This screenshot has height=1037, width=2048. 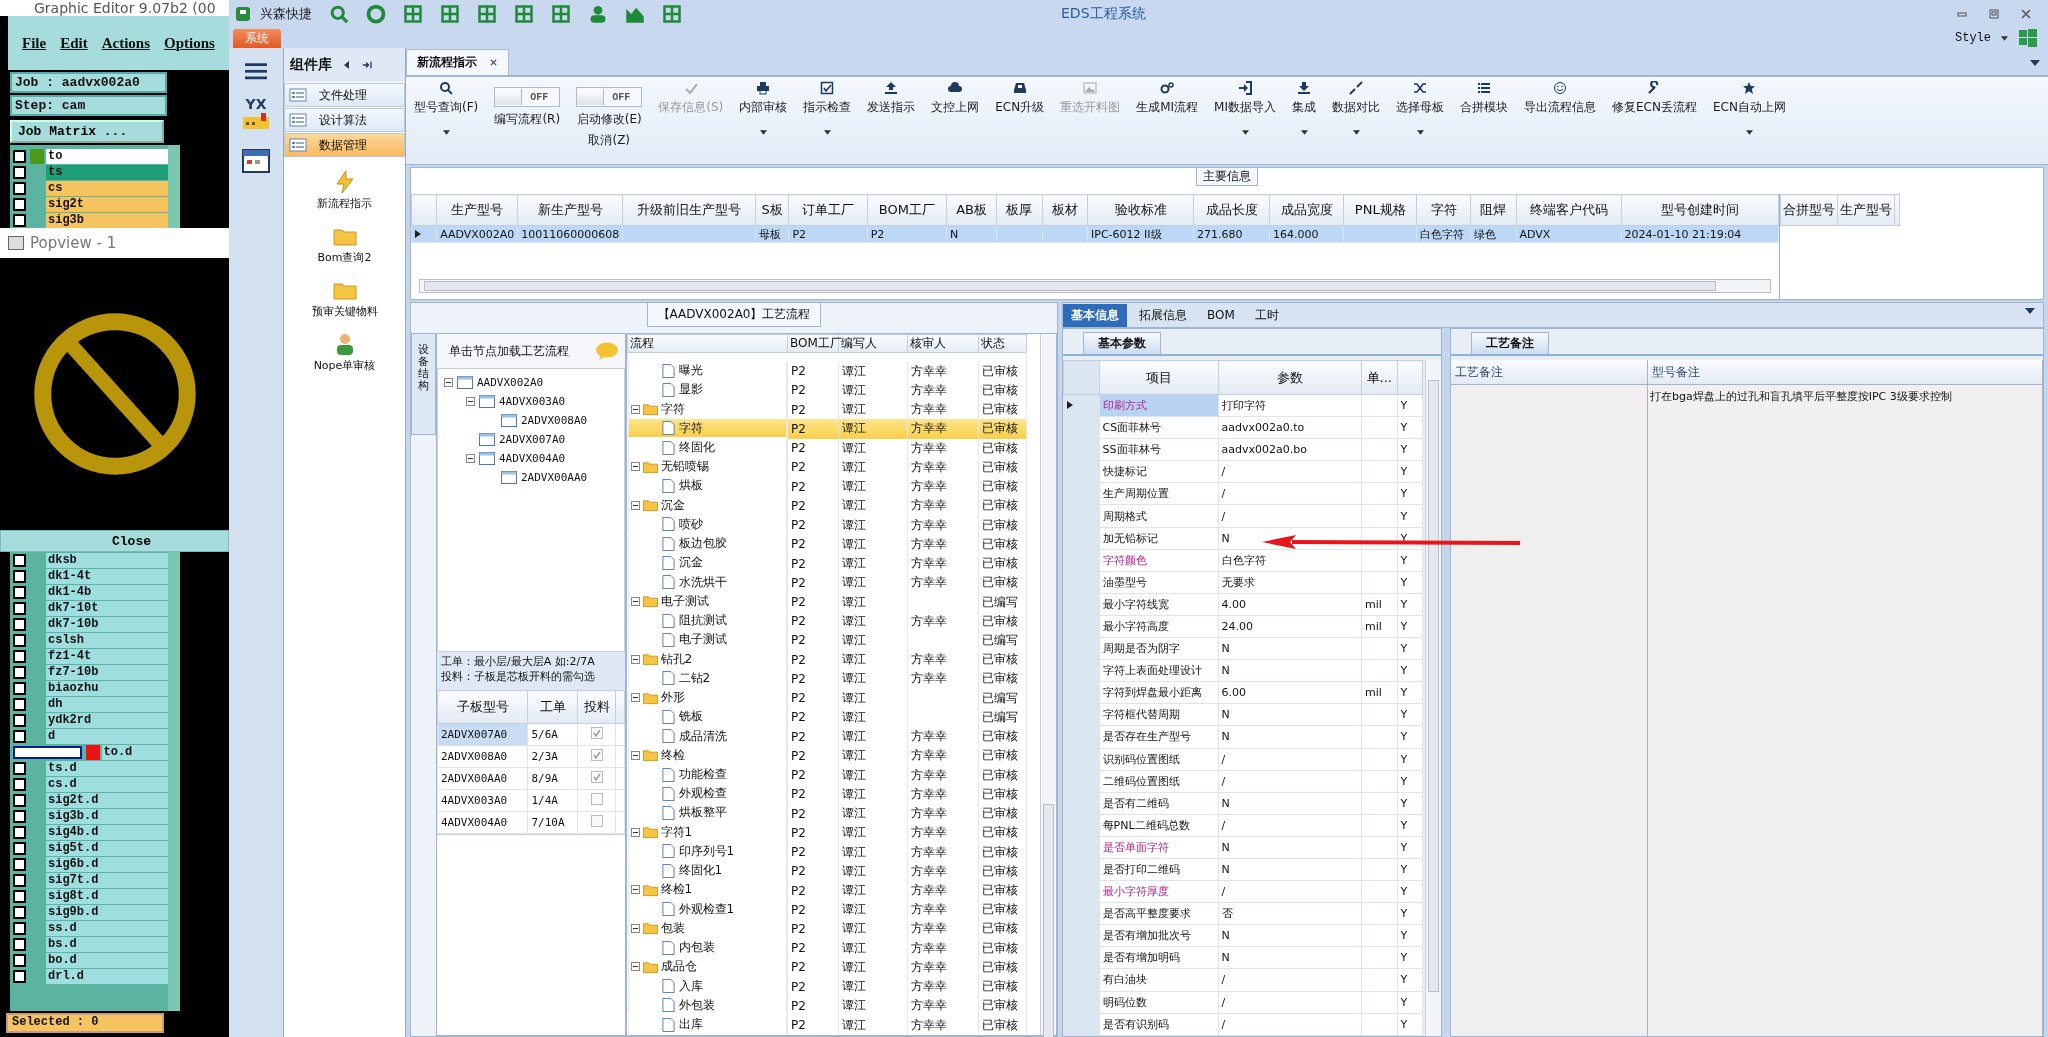 I want to click on column-header: 成品长度, so click(x=1231, y=210).